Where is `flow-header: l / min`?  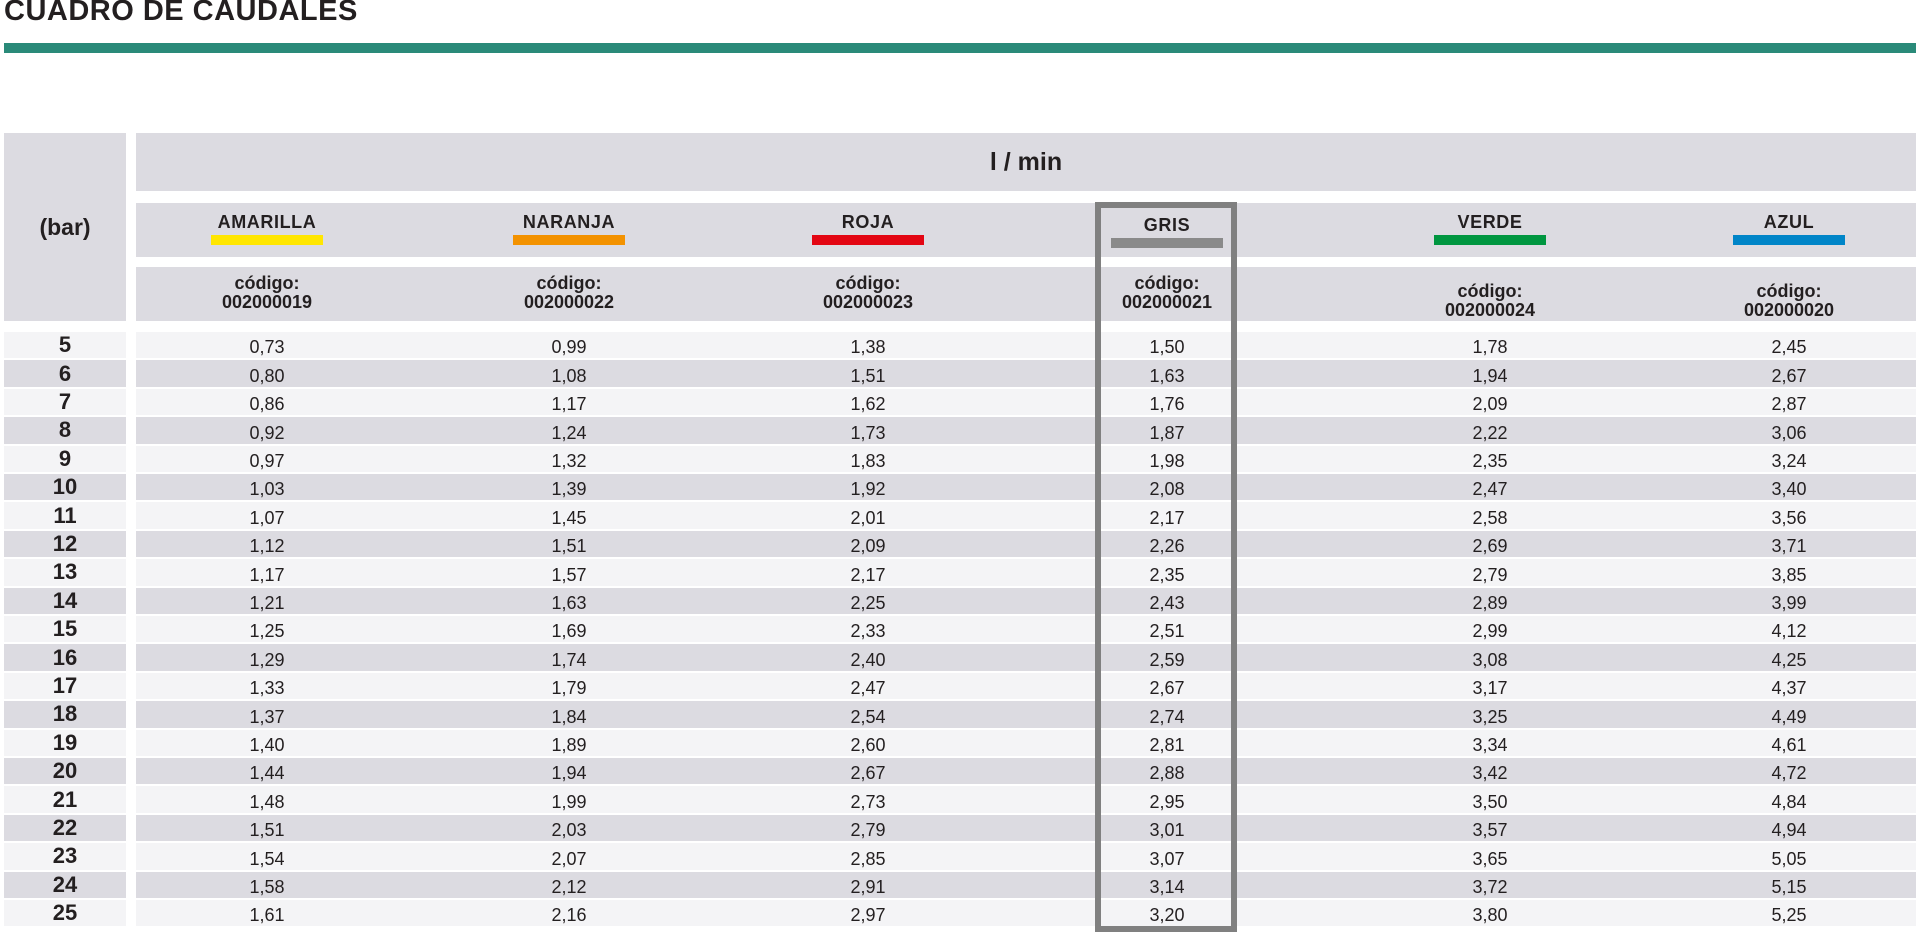
flow-header: l / min is located at coordinates (1026, 162).